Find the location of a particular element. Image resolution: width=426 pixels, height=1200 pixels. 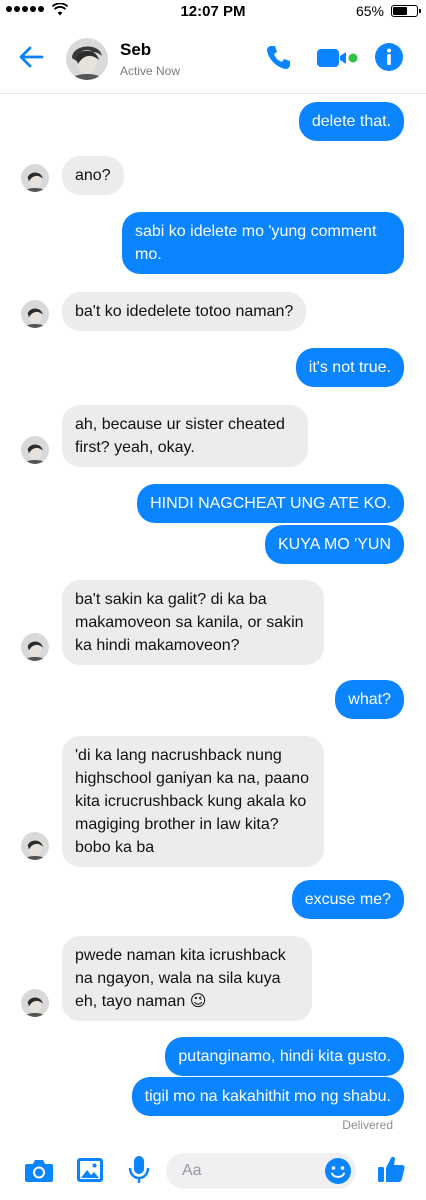

outgoing-message: it's not true. is located at coordinates (349, 367).